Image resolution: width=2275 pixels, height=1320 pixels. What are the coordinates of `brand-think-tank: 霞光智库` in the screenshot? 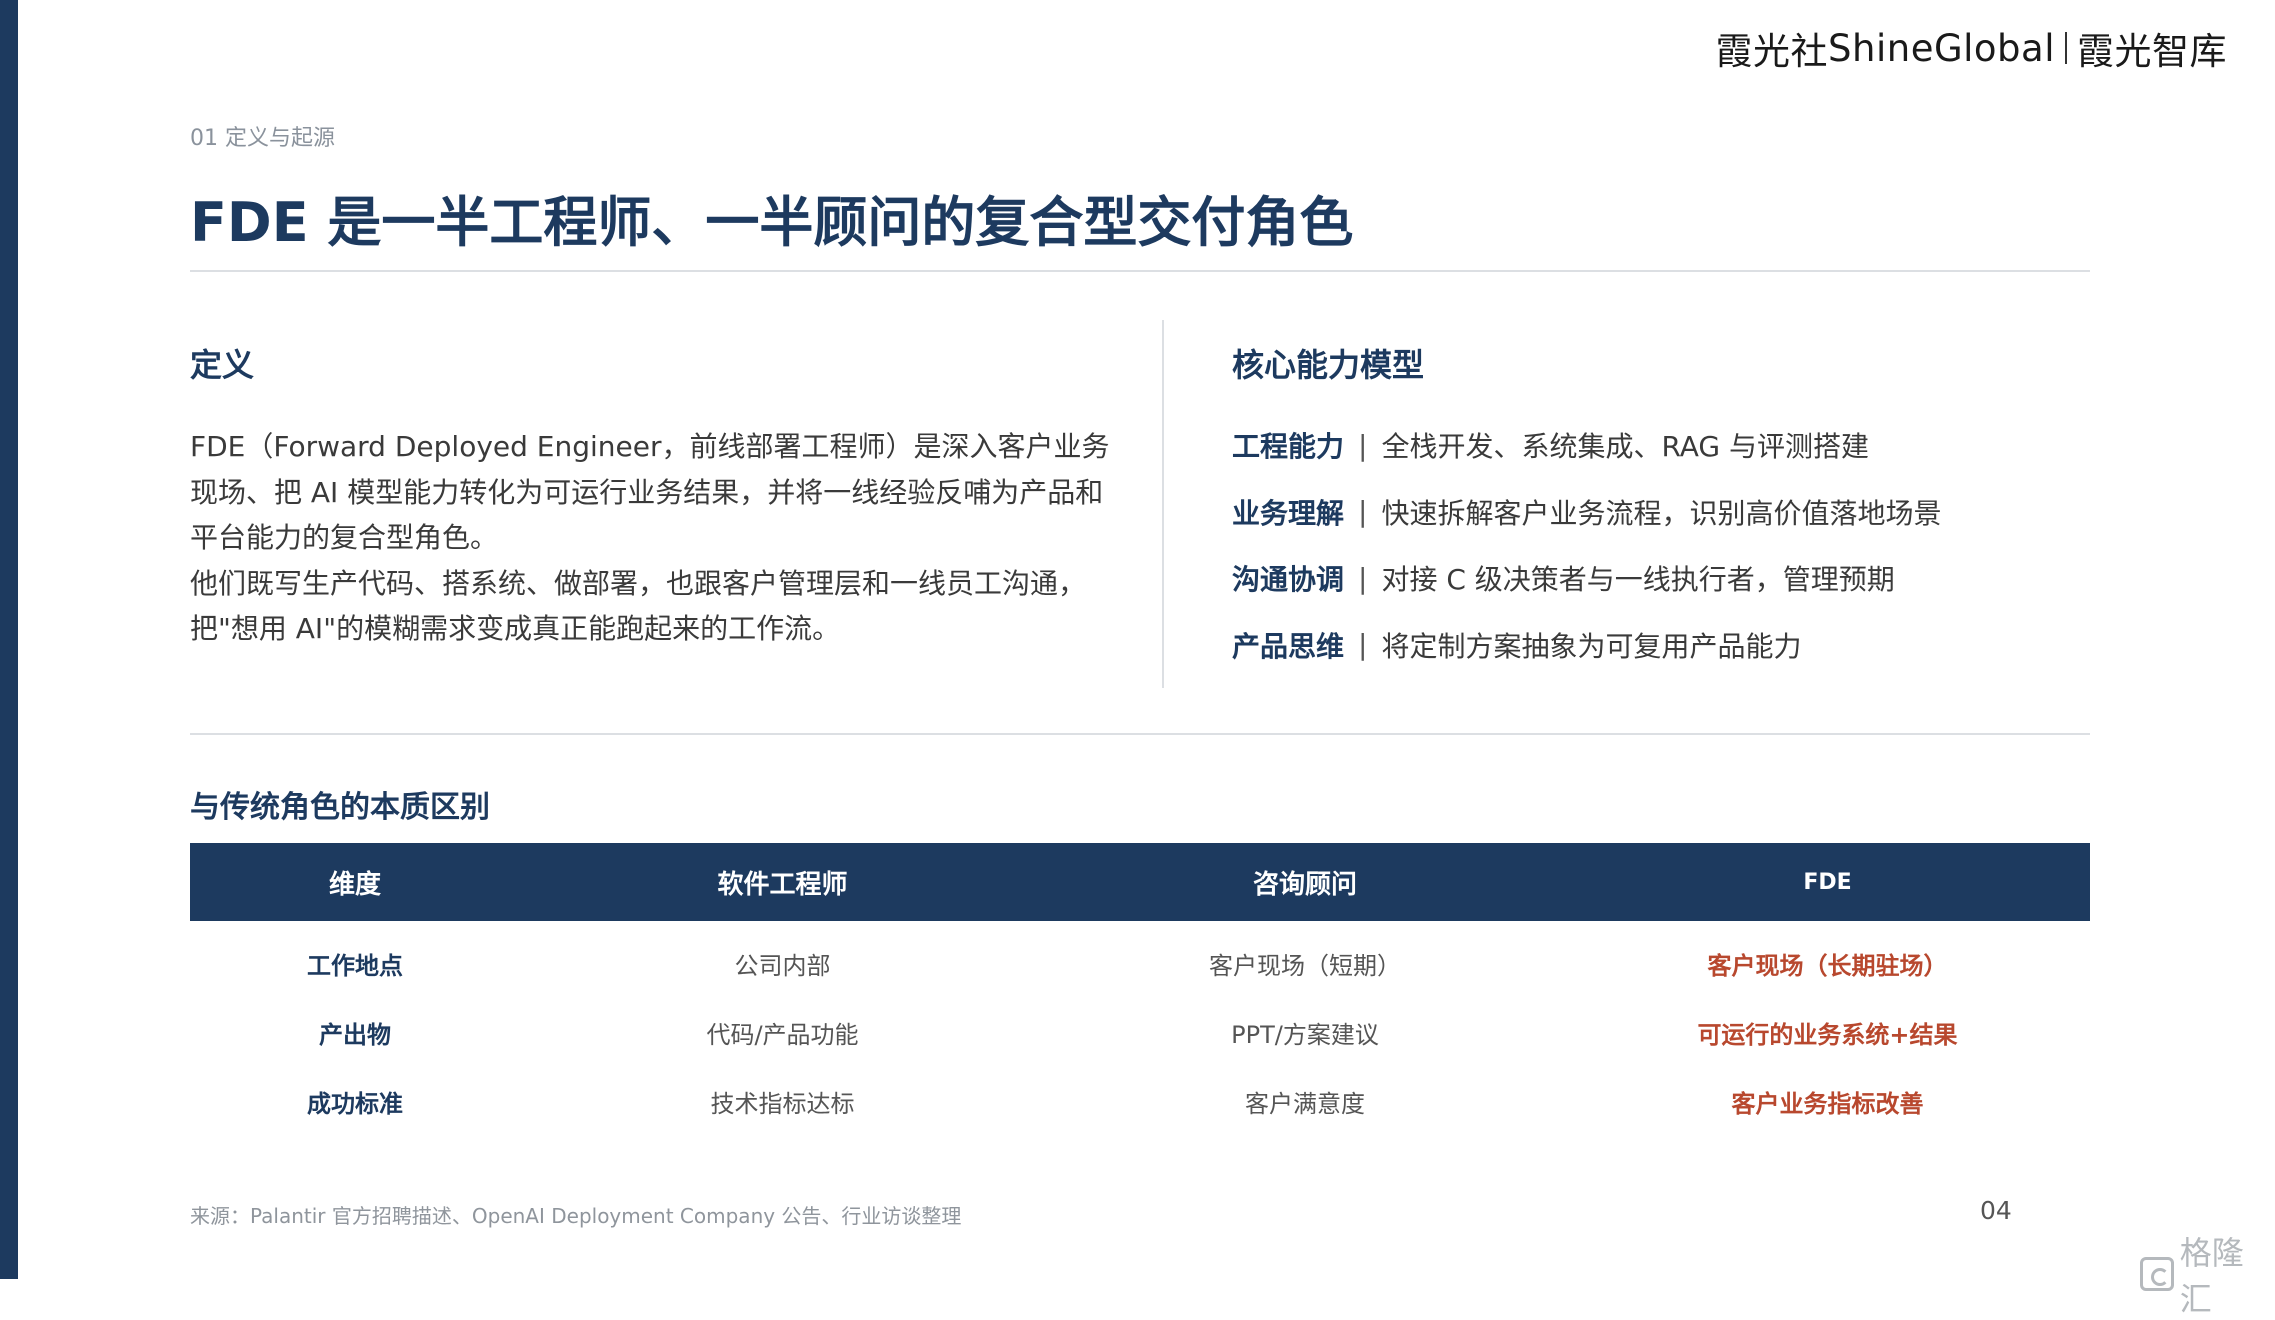 It's located at (2152, 51).